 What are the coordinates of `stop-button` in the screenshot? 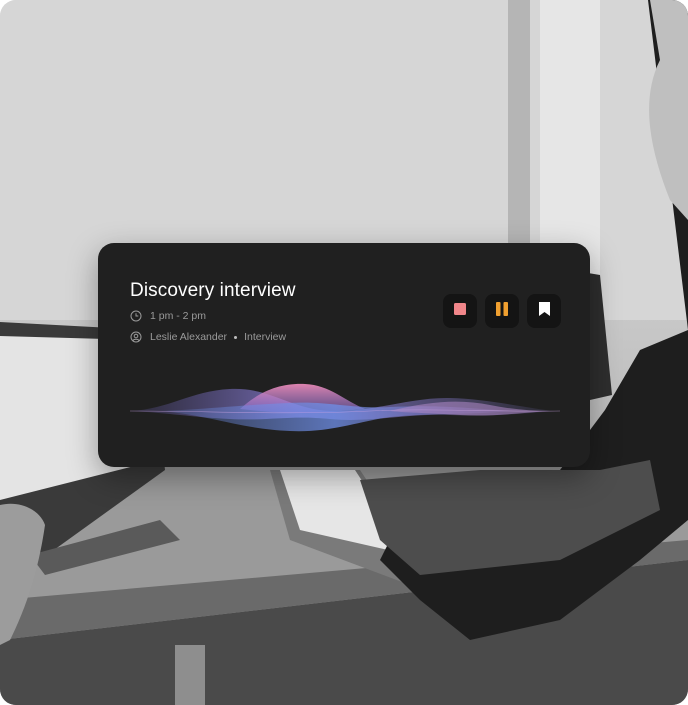 It's located at (460, 311).